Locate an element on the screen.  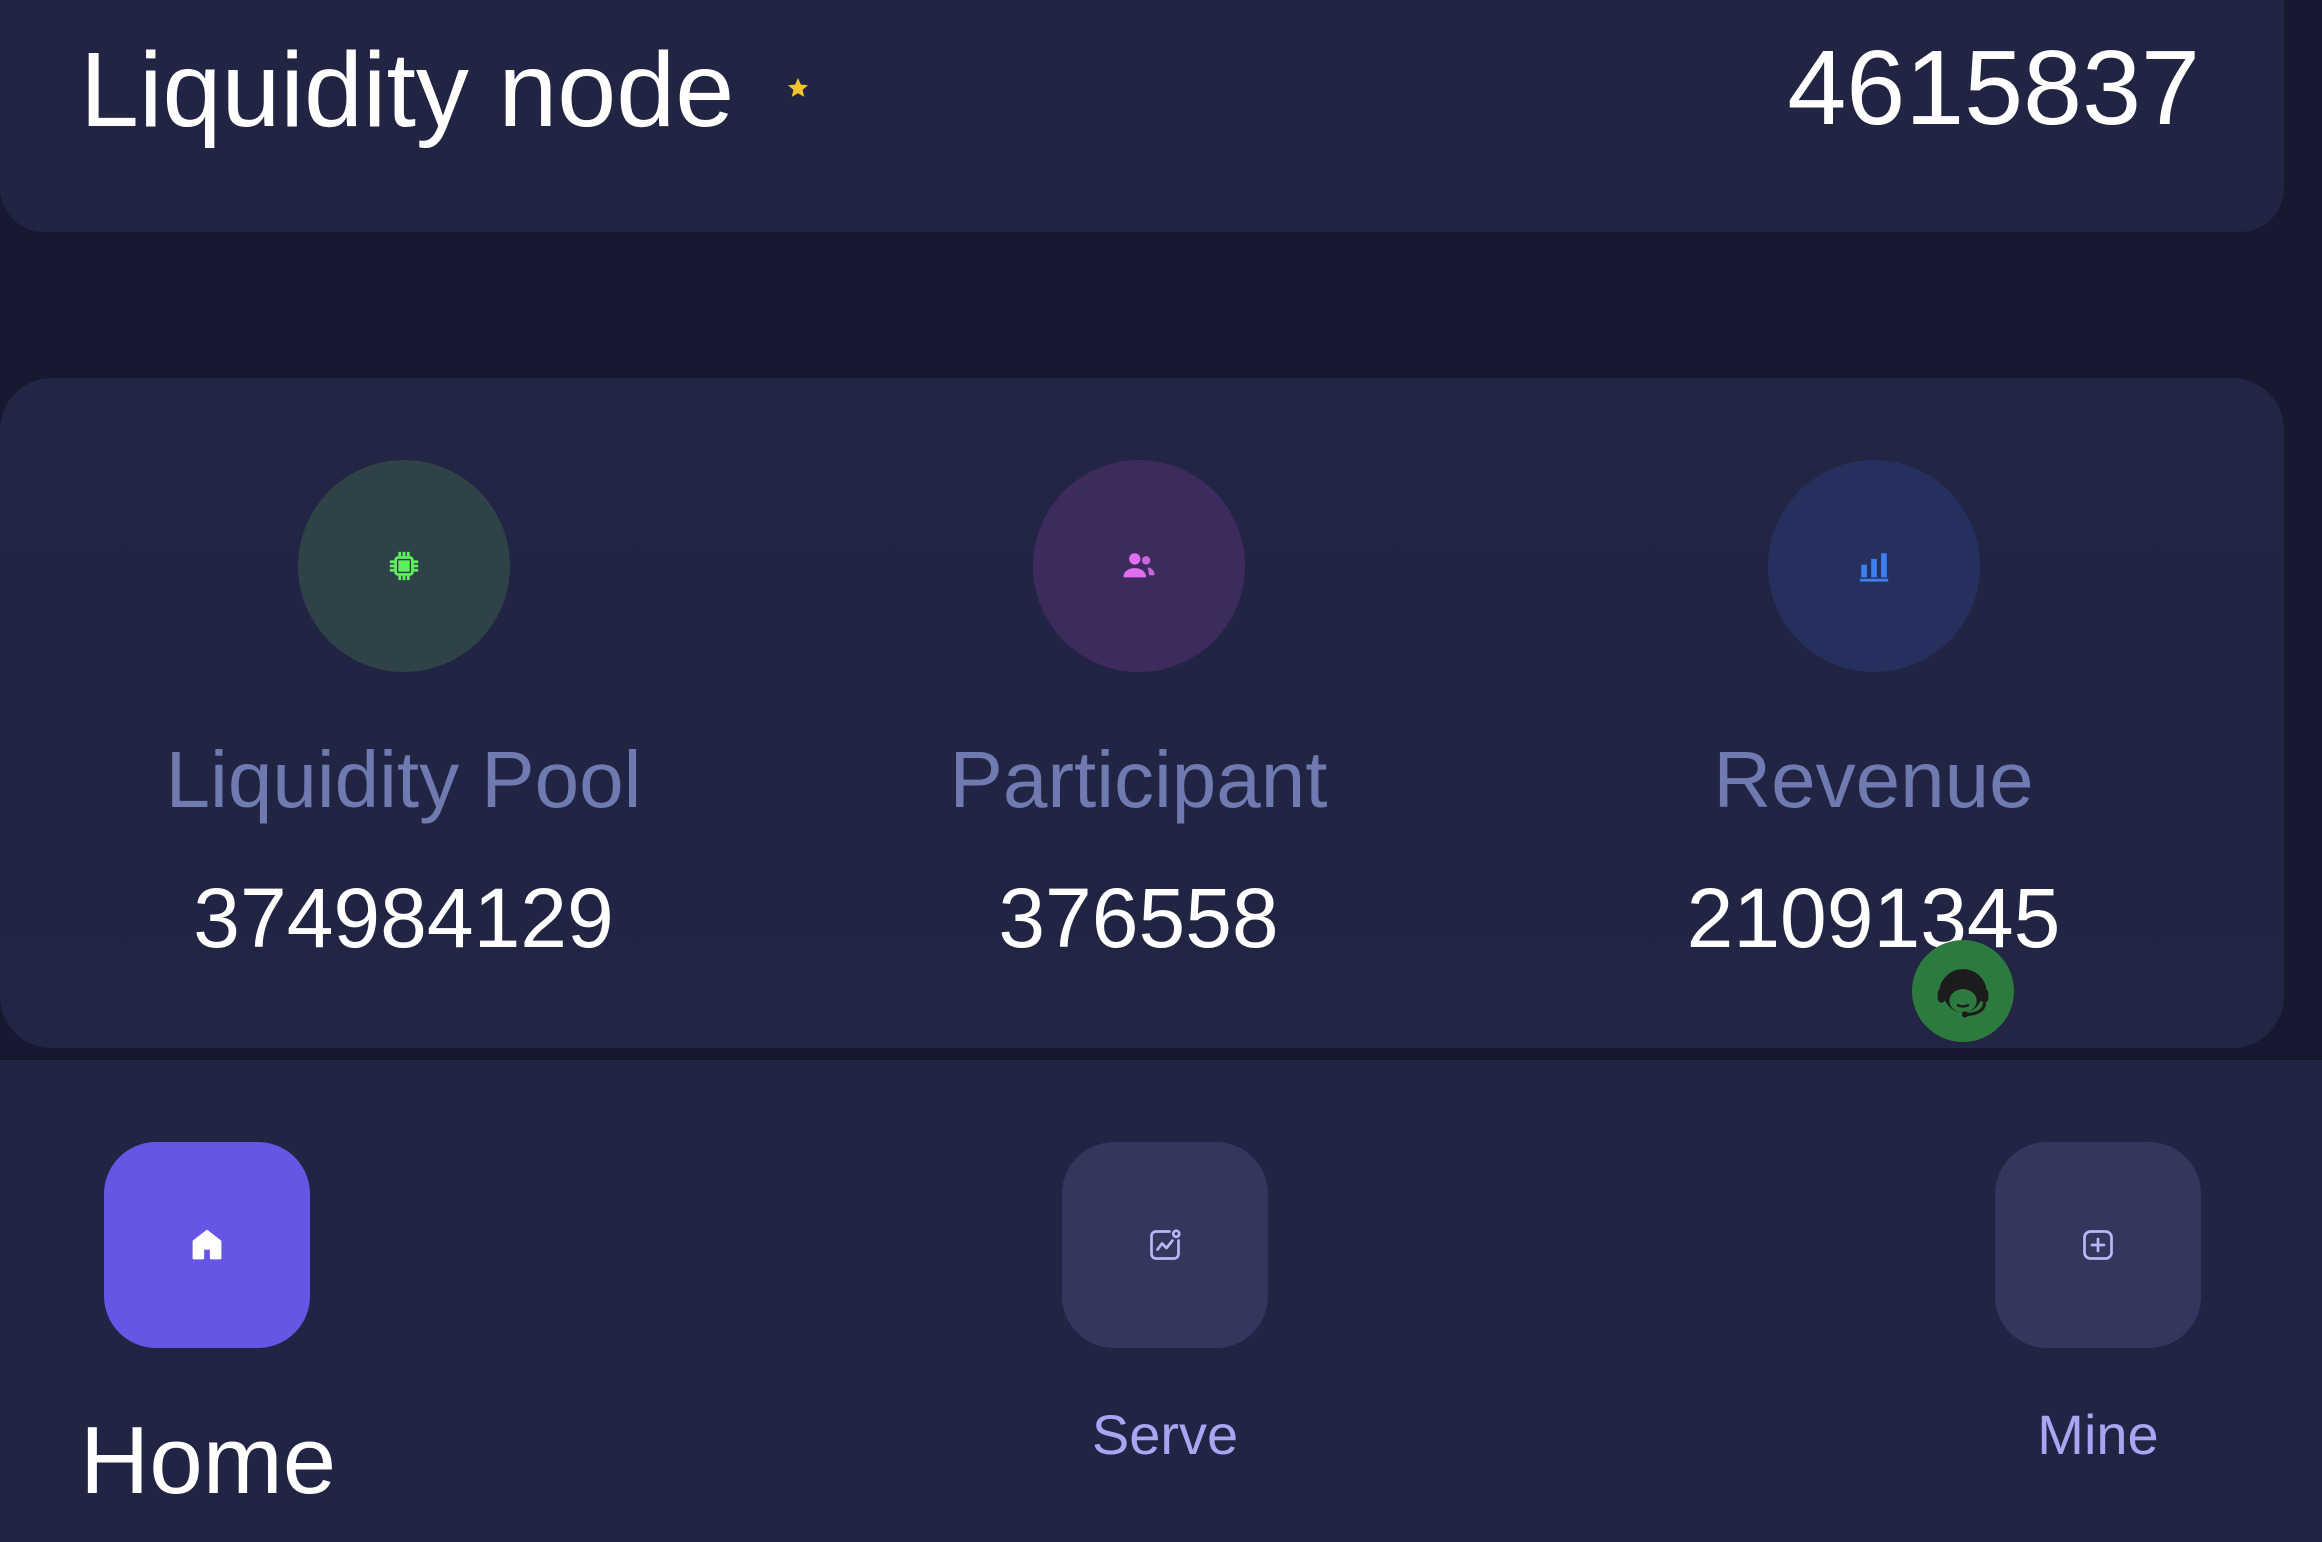
stat-label: Participant is located at coordinates (1138, 779).